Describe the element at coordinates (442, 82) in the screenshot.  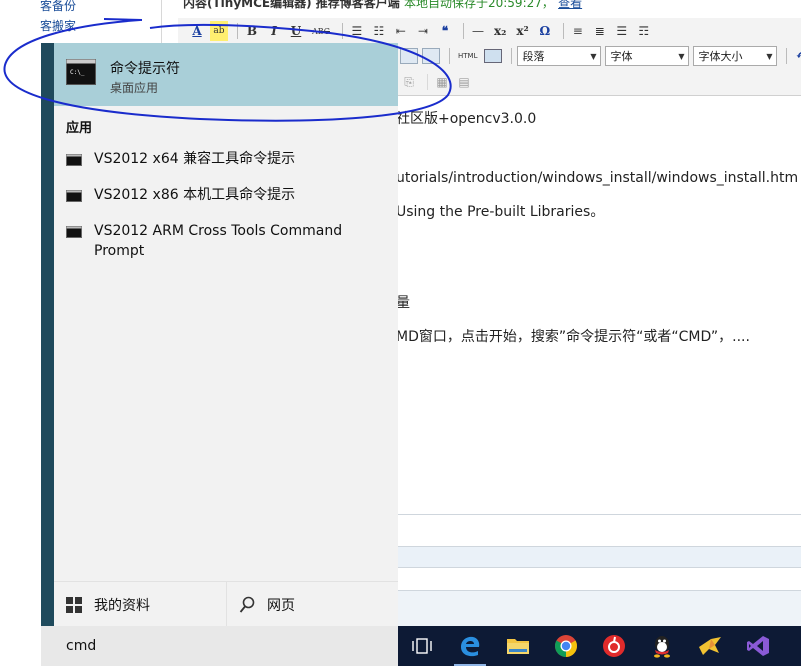
I see `table-props-icon: ▦` at that location.